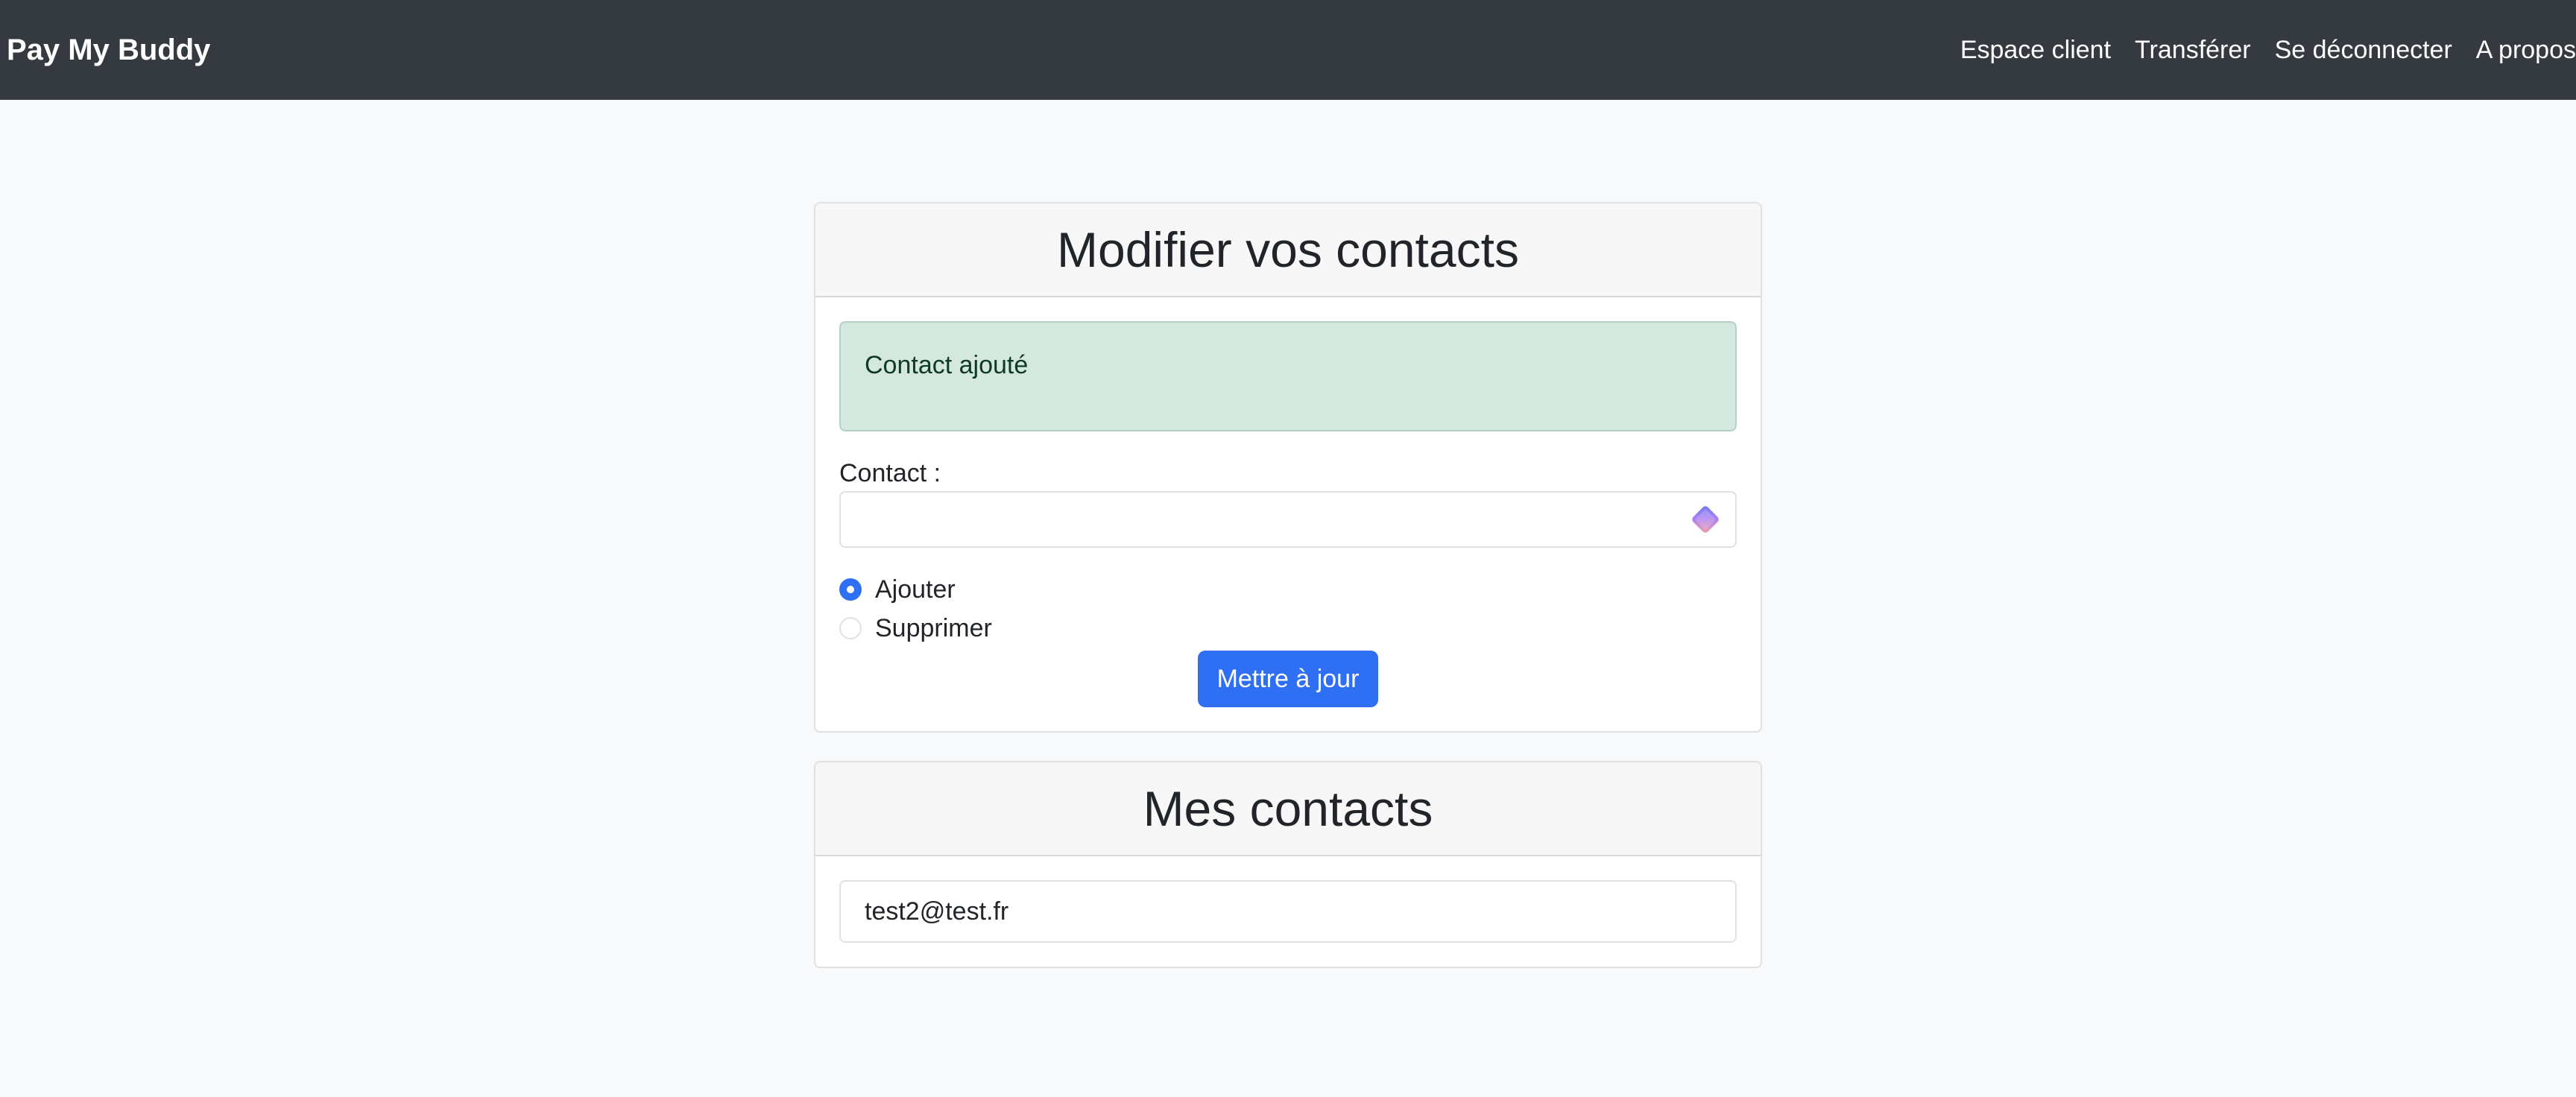  I want to click on my-contacts-card-body: test2@test.fr, so click(1288, 912).